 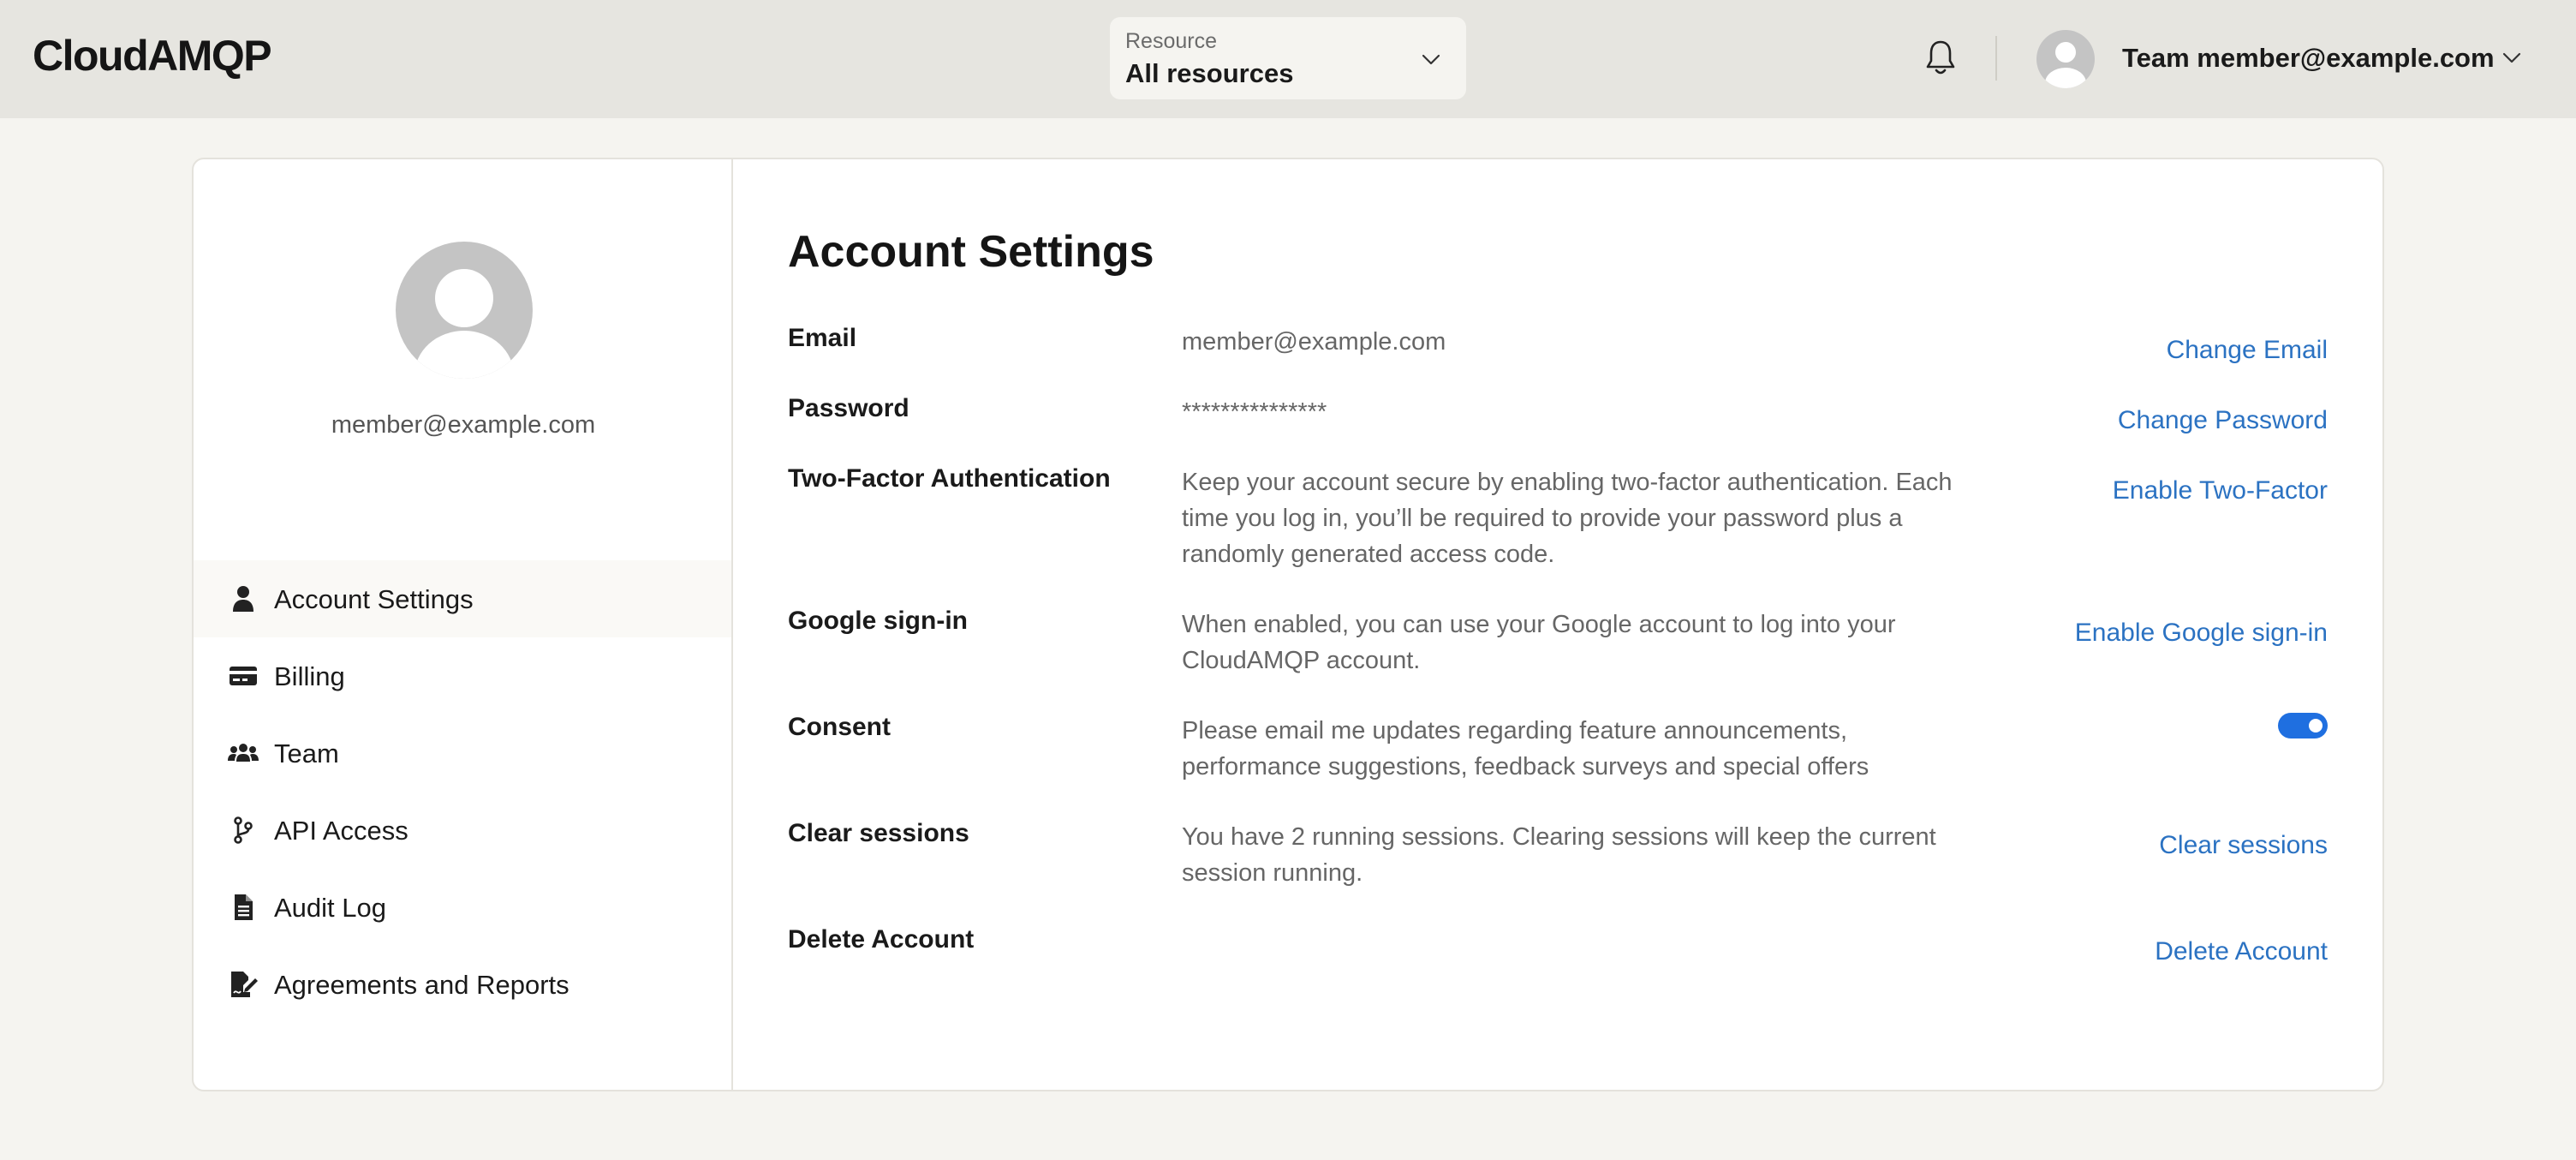 I want to click on resource-selector-label: Resource, so click(x=1171, y=41).